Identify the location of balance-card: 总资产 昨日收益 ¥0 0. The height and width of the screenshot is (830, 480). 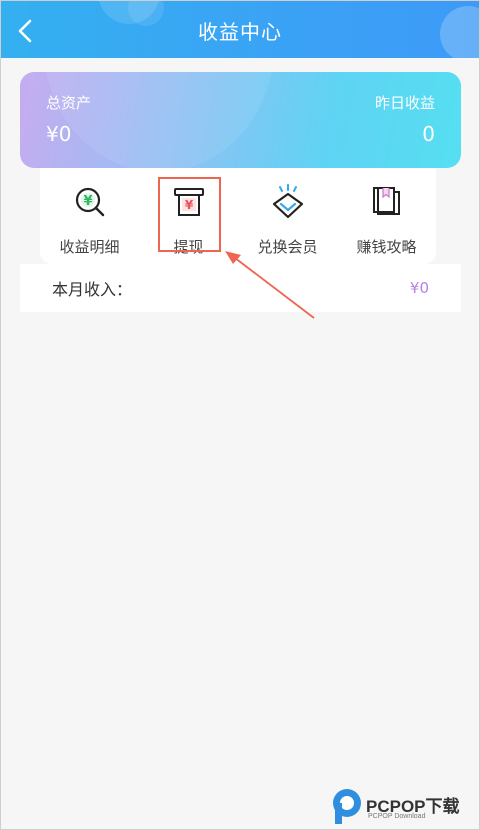
(240, 120).